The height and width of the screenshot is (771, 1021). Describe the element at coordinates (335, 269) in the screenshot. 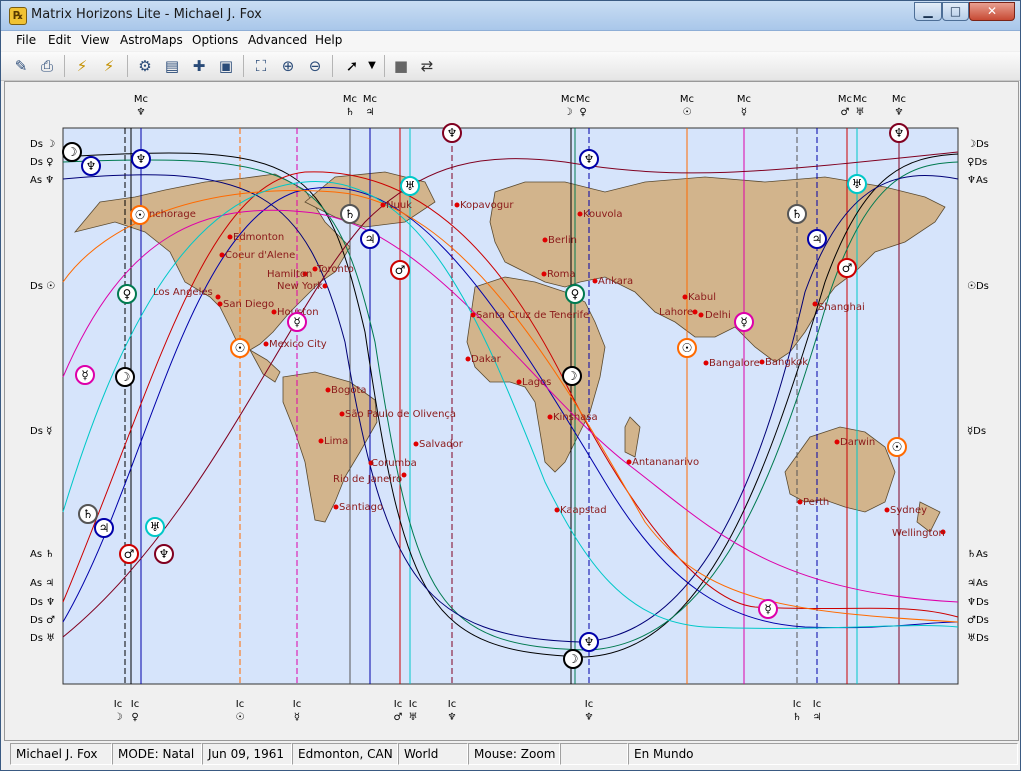

I see `city-label: Toronto` at that location.